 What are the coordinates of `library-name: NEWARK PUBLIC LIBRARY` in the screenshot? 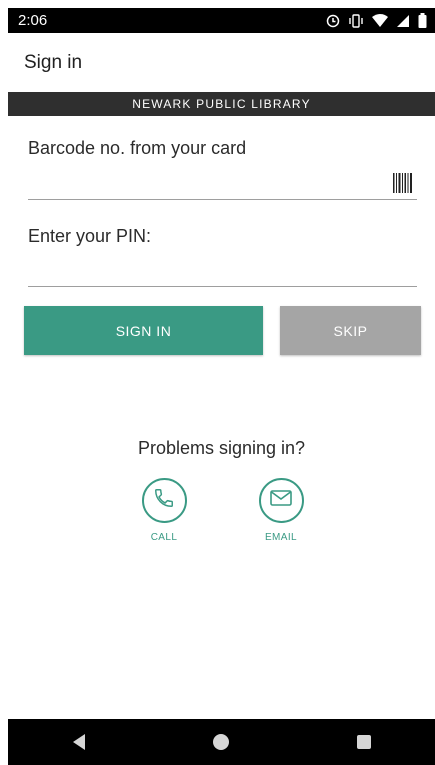 It's located at (221, 104).